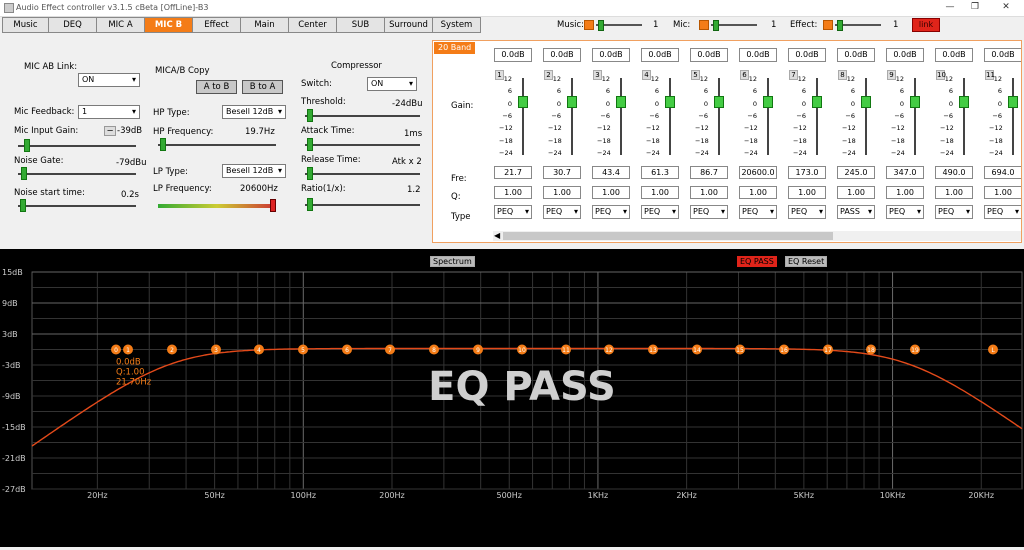  I want to click on band-frequency-field: 86.7, so click(709, 172).